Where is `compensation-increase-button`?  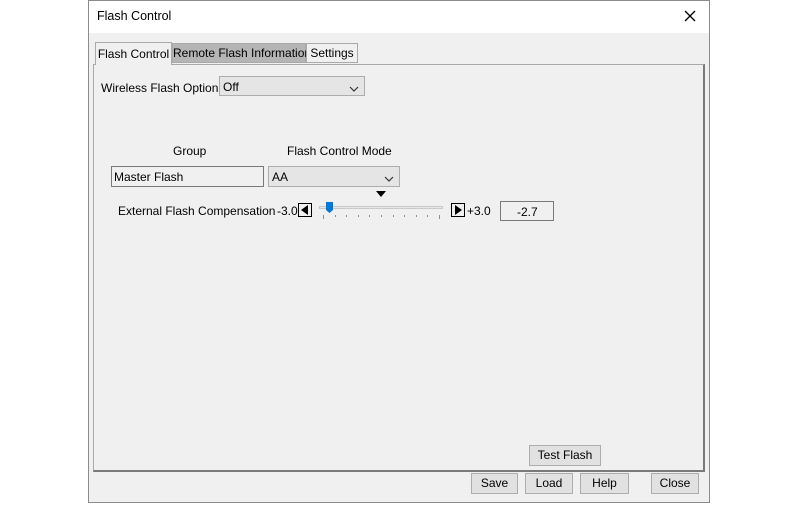 compensation-increase-button is located at coordinates (458, 210).